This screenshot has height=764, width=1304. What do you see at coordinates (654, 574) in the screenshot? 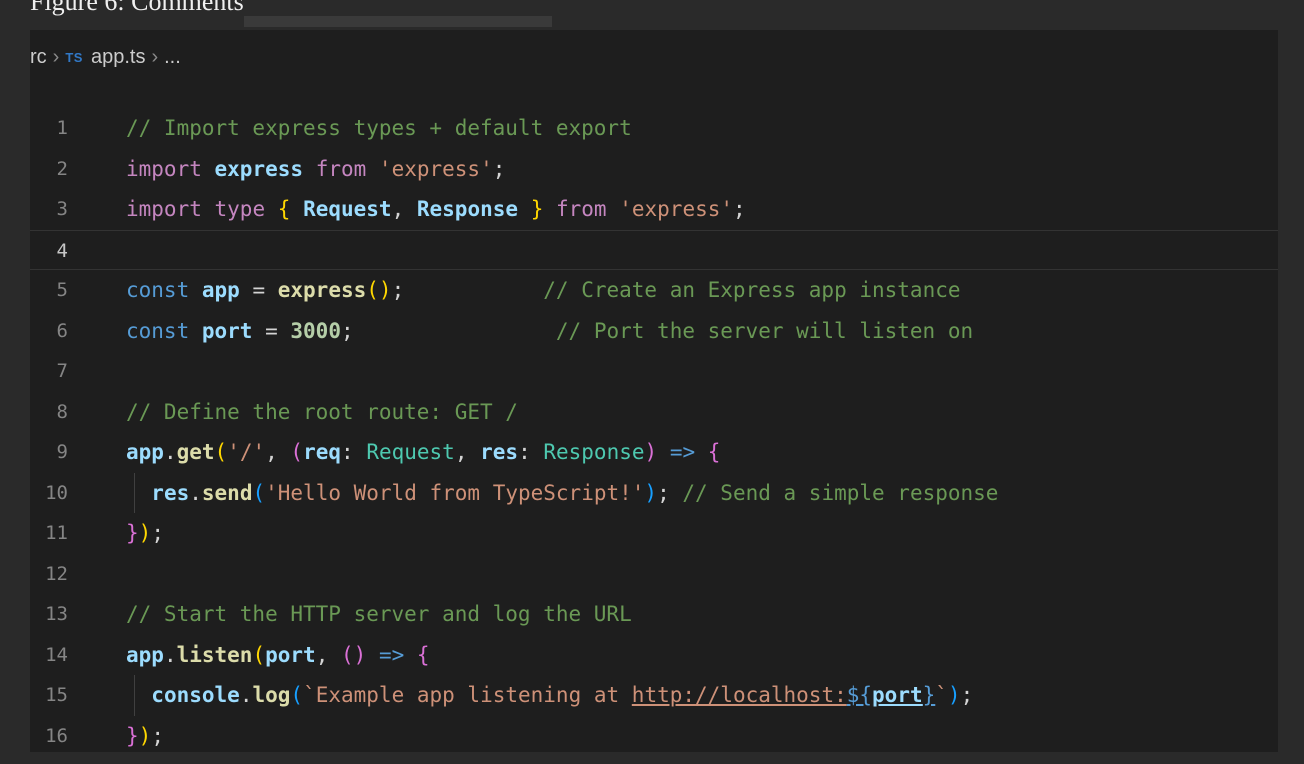
I see `code-line: 12` at bounding box center [654, 574].